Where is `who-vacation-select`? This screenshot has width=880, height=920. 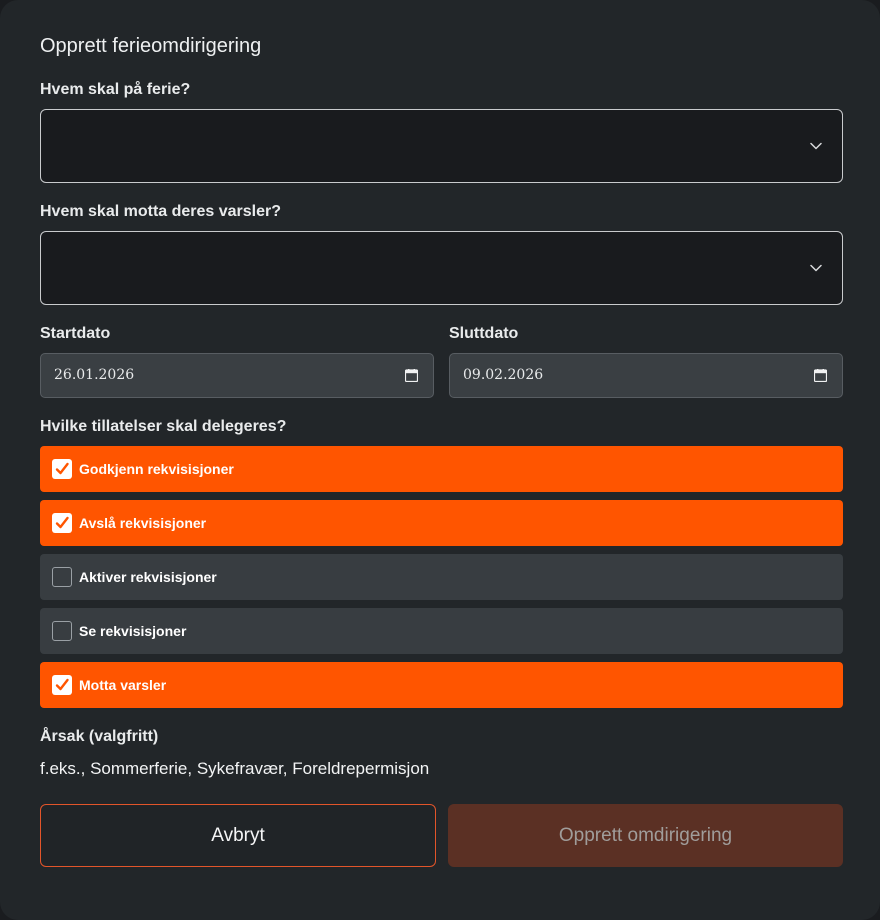
who-vacation-select is located at coordinates (441, 146).